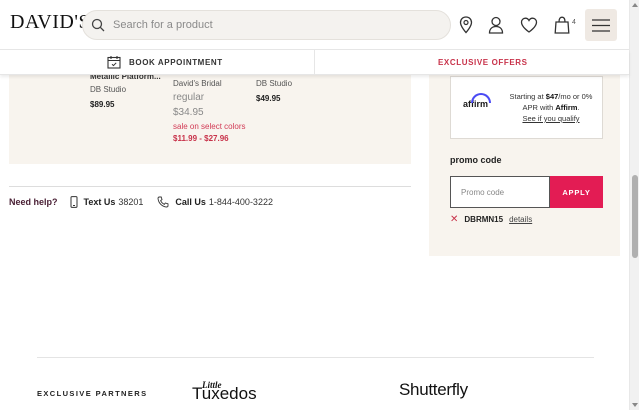 This screenshot has height=410, width=639. I want to click on phone-icon, so click(74, 202).